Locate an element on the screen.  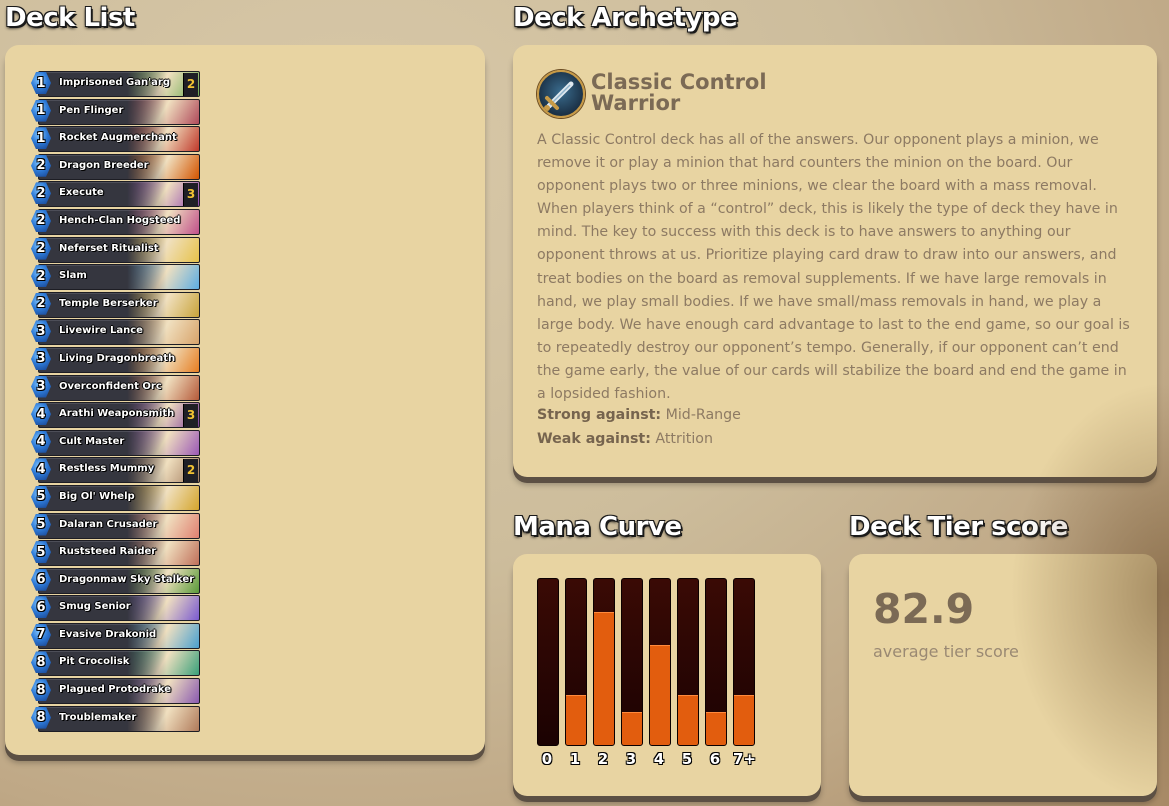
card-tile: Big Ol' Whelp is located at coordinates (119, 497).